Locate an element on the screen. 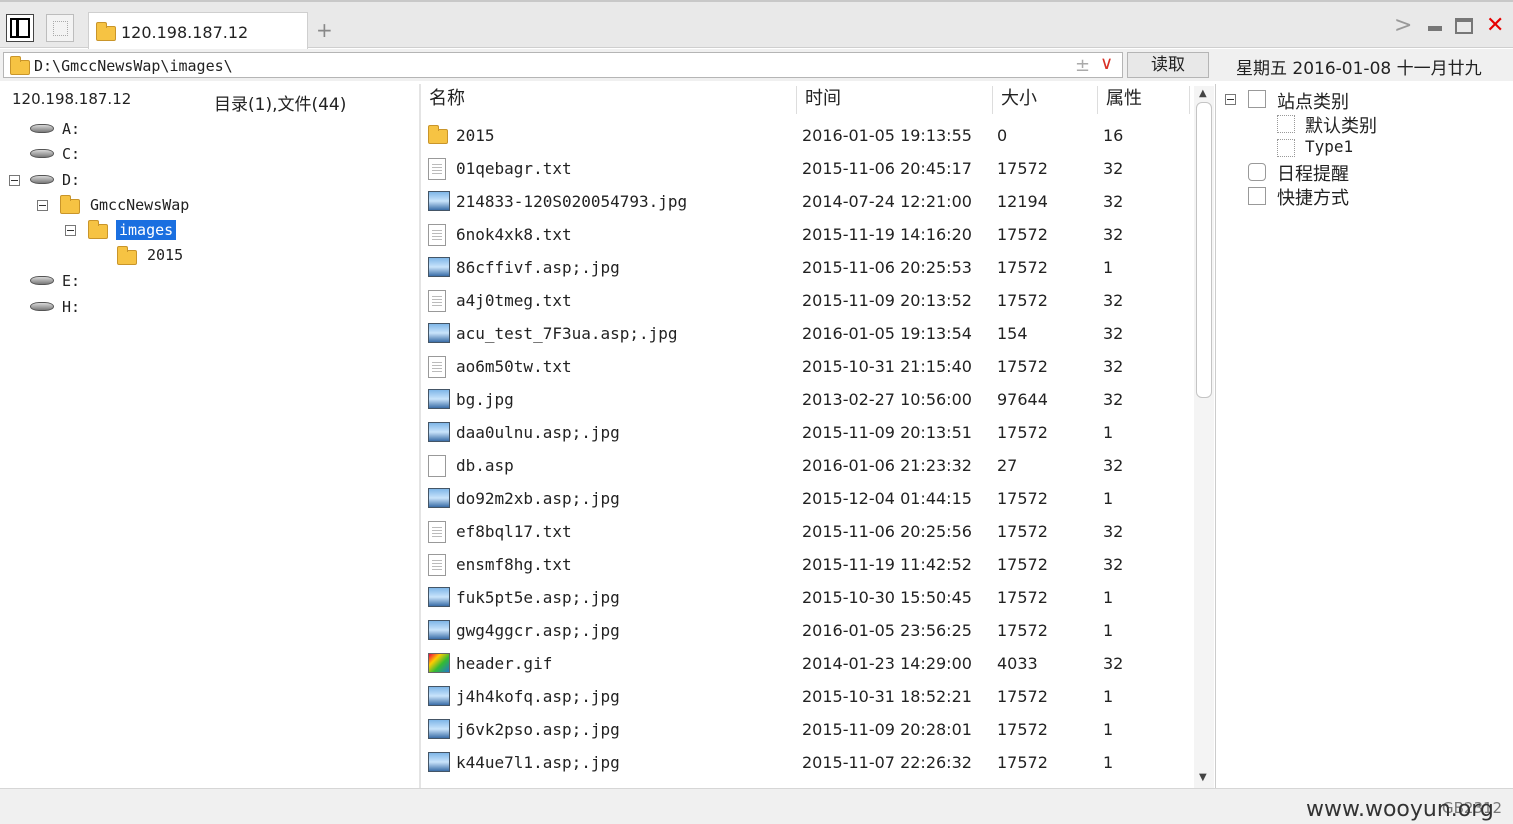  file-name: daa0ulnu.asp;.jpg is located at coordinates (538, 432).